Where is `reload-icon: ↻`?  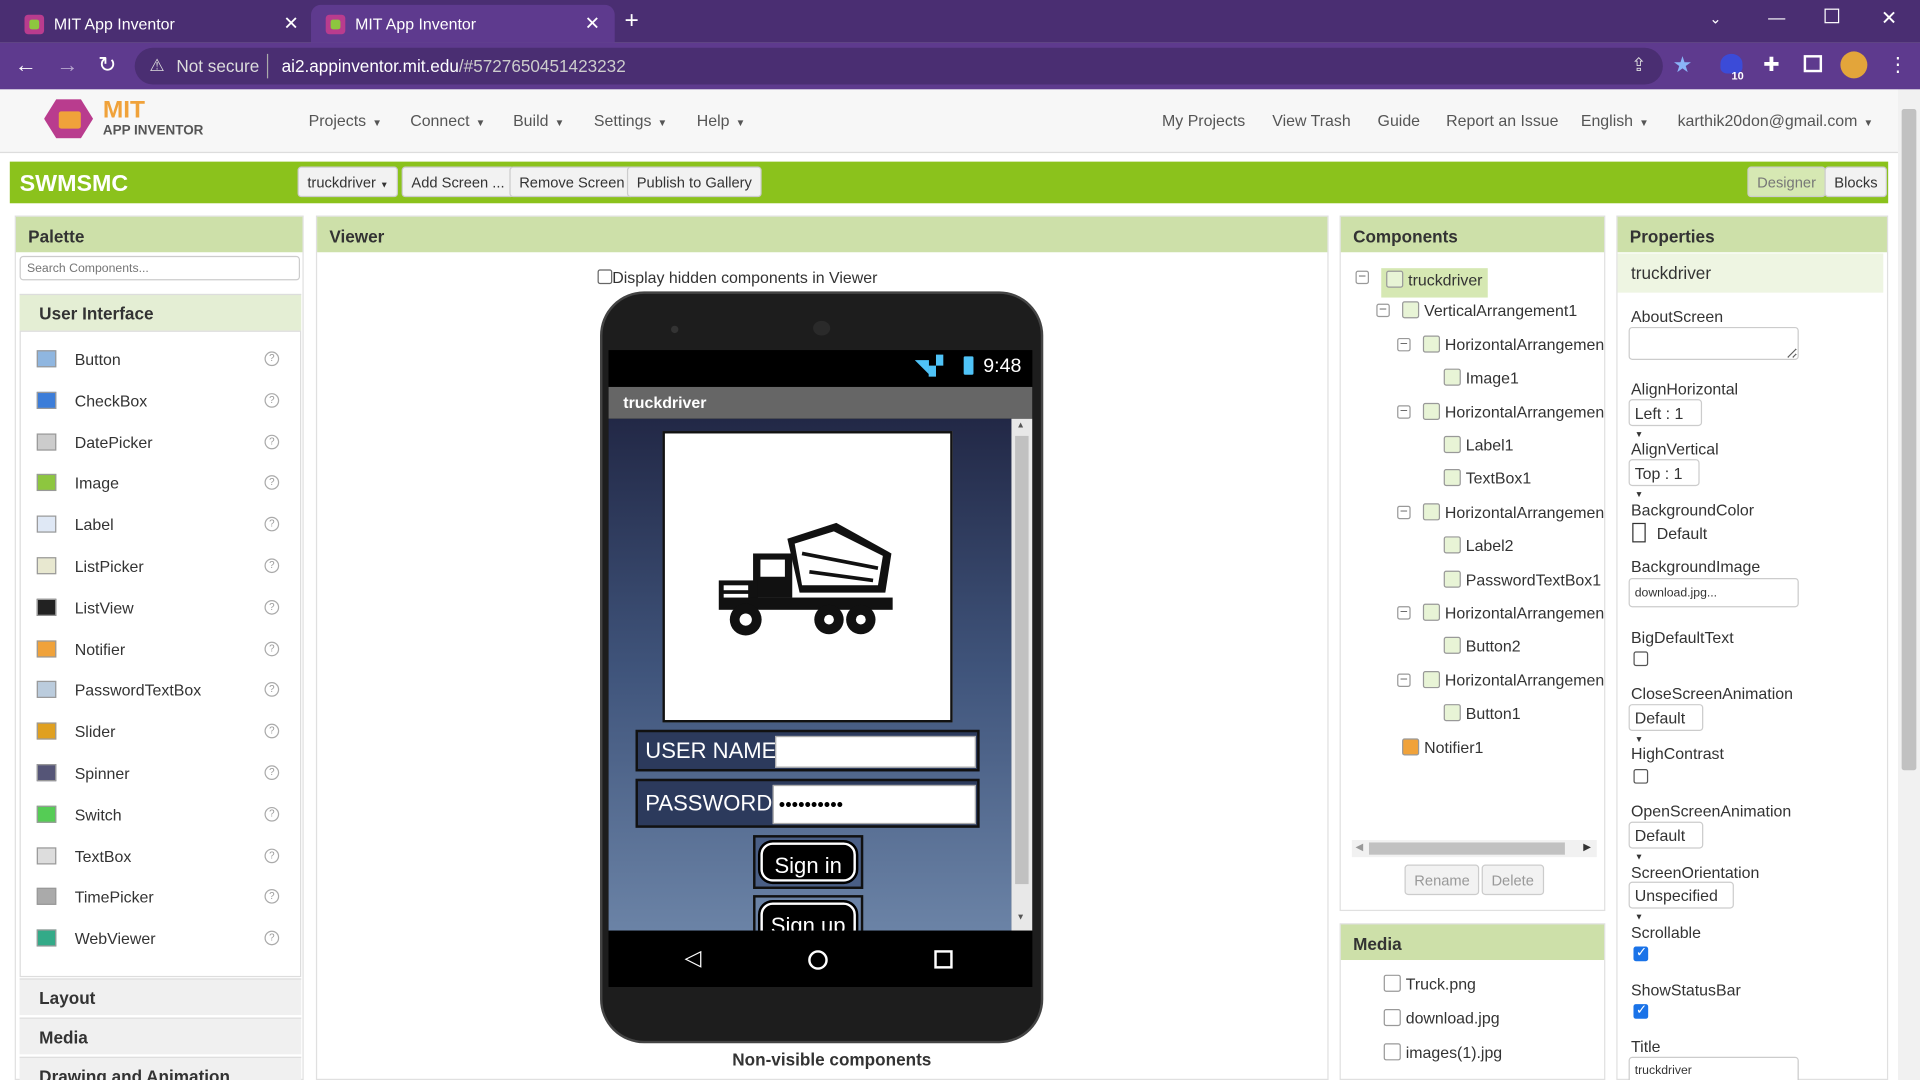 reload-icon: ↻ is located at coordinates (107, 66).